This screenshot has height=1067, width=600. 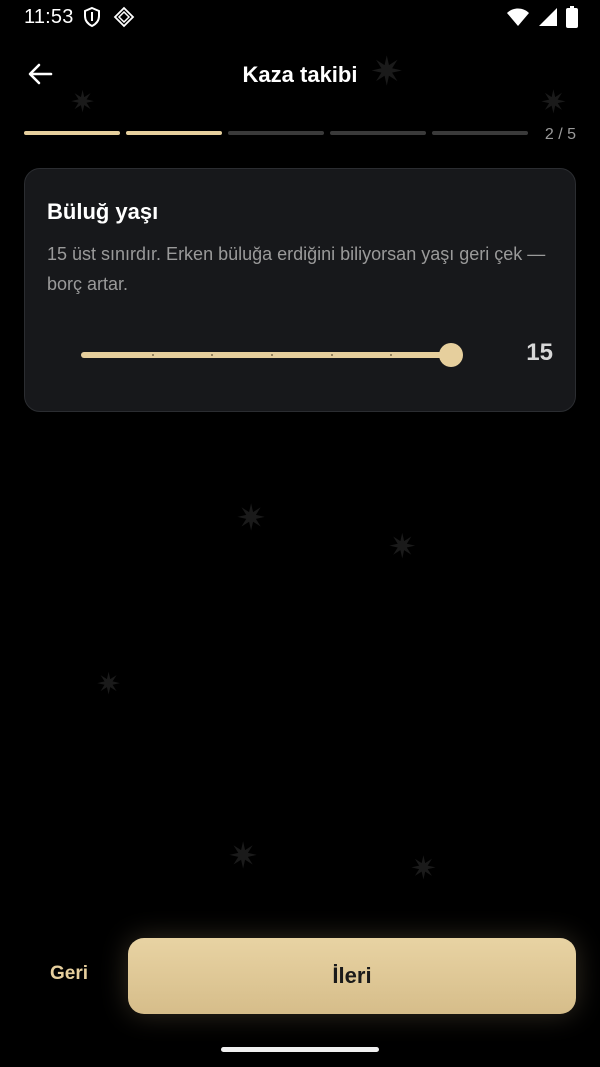 What do you see at coordinates (300, 1049) in the screenshot?
I see `home-indicator` at bounding box center [300, 1049].